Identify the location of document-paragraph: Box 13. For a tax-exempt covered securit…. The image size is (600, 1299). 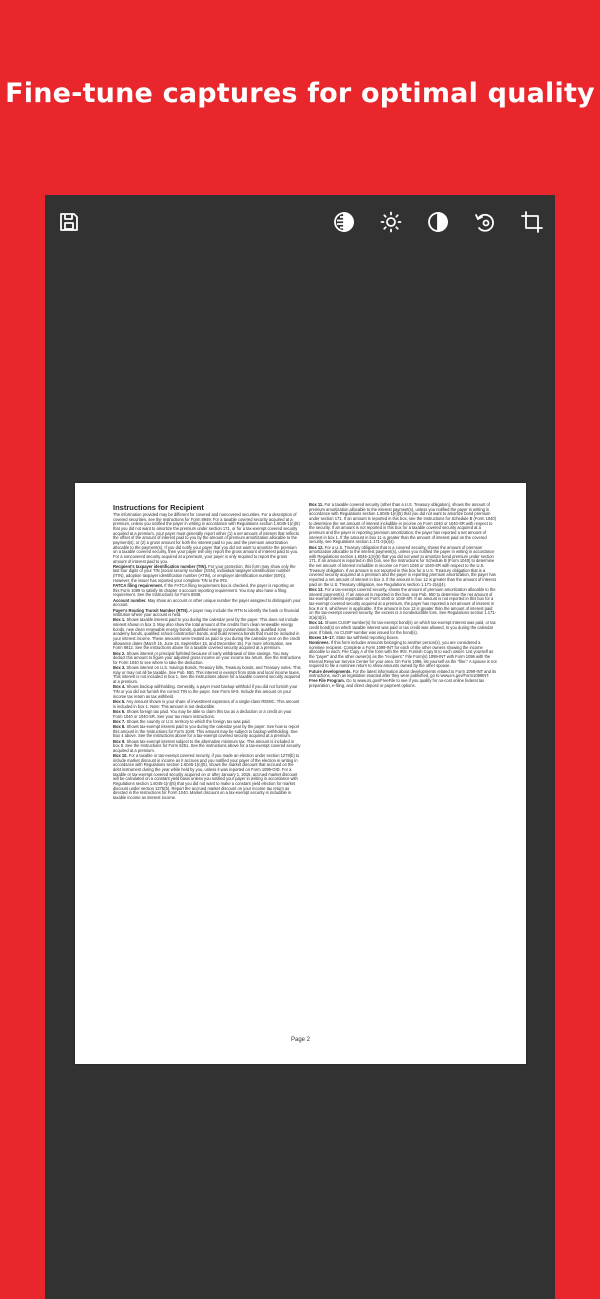
(403, 604).